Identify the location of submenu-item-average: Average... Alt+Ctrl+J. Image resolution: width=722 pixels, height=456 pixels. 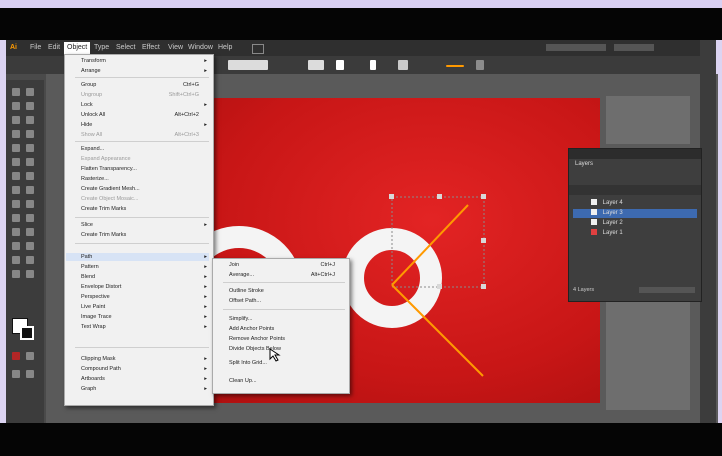
(287, 275).